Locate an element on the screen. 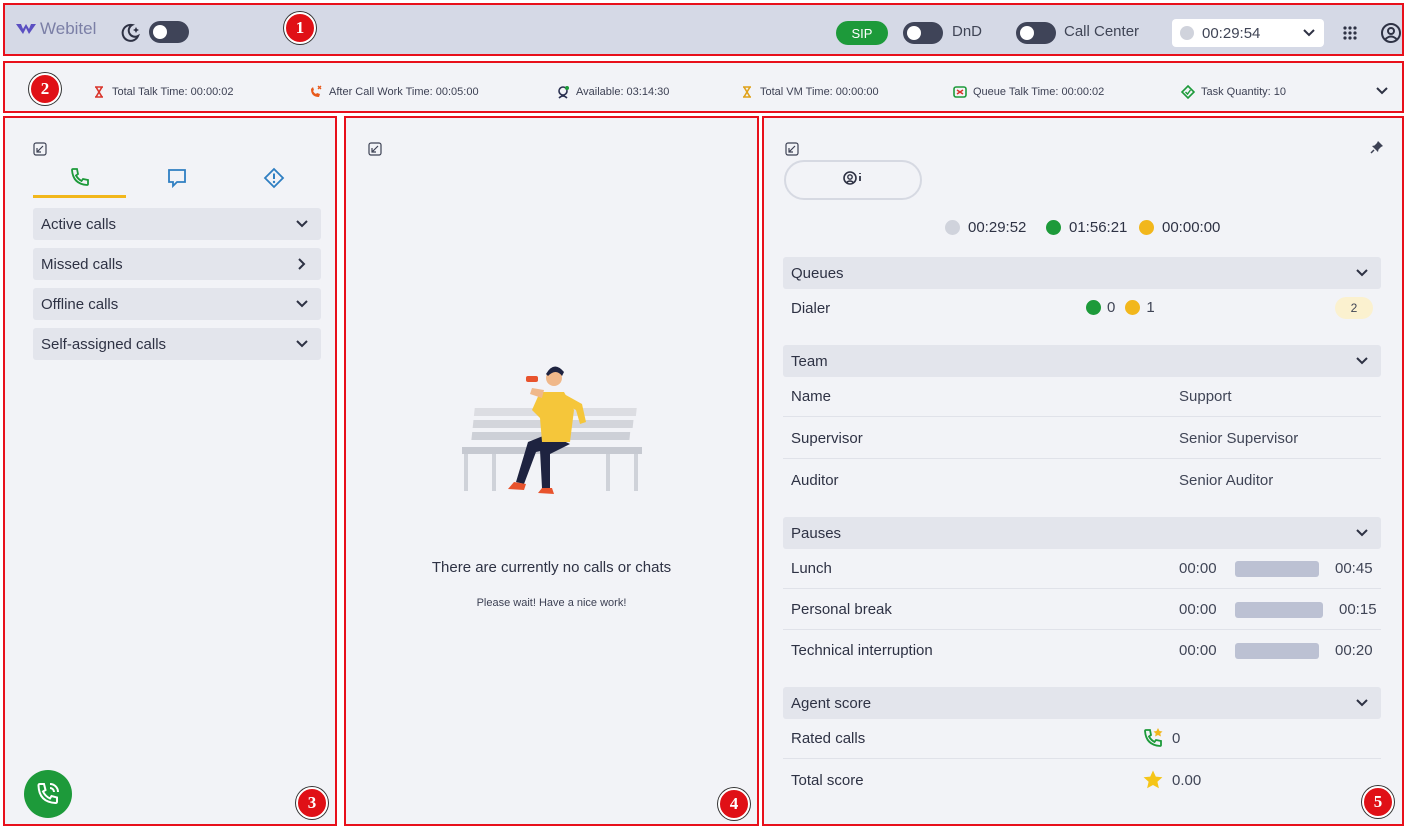 This screenshot has width=1413, height=831. team-auditor-label: Auditor is located at coordinates (815, 480).